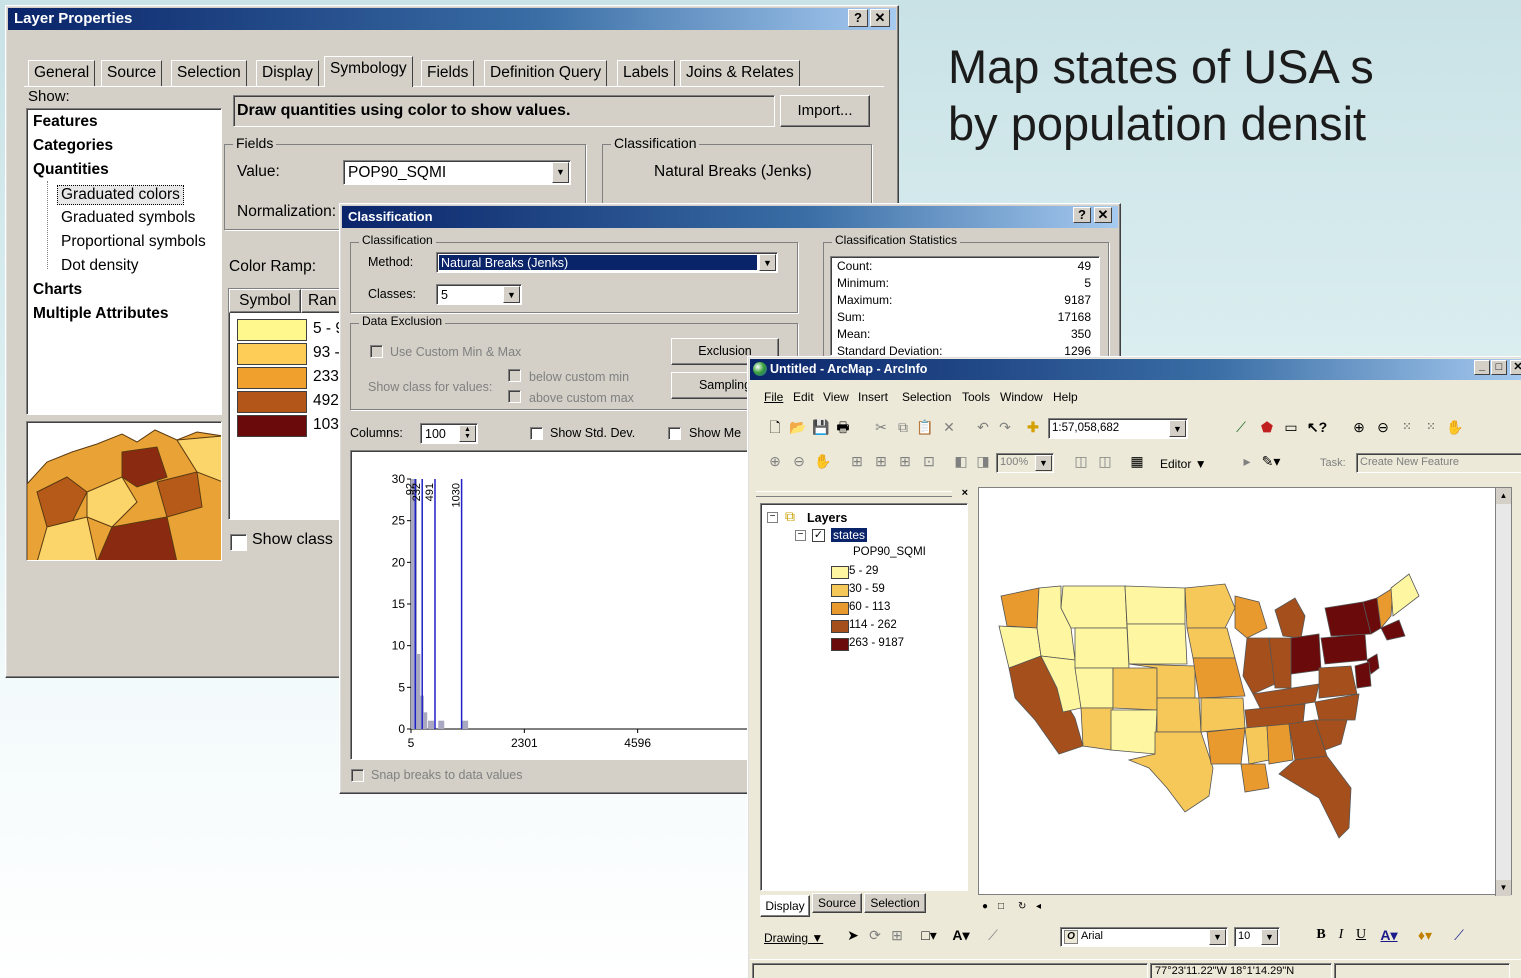  Describe the element at coordinates (265, 301) in the screenshot. I see `symbol-column-header: Symbol` at that location.